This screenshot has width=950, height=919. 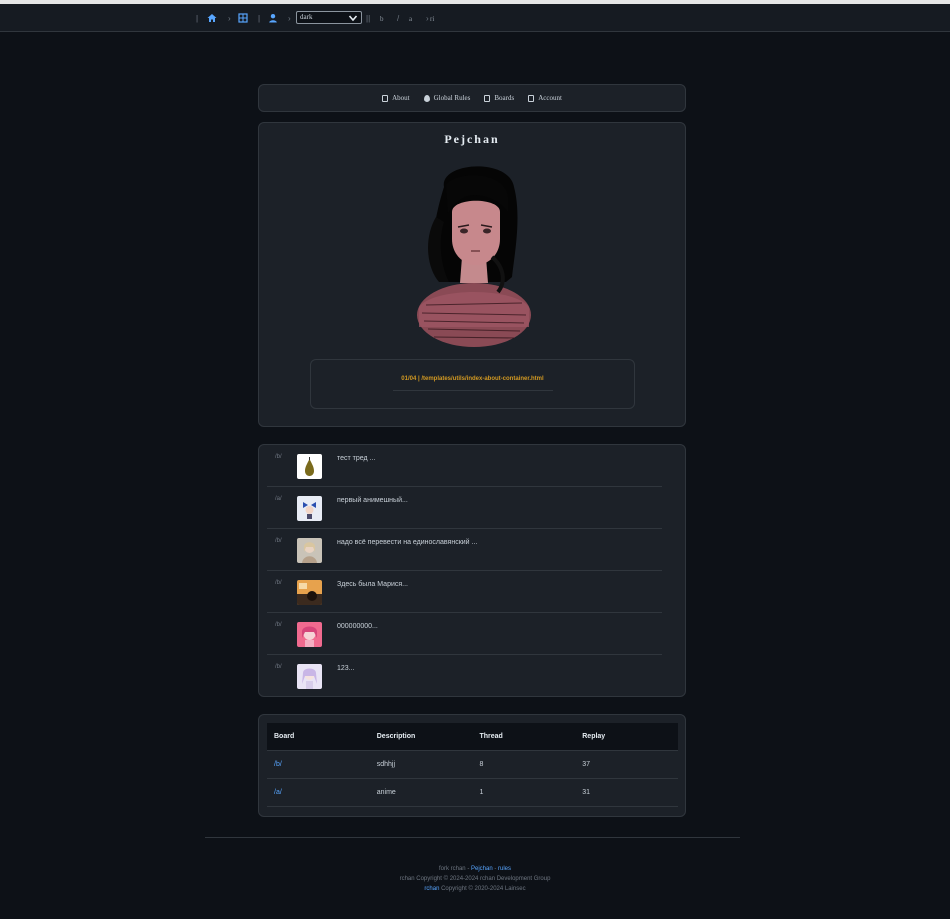 I want to click on site-title: Pejchan, so click(x=472, y=139).